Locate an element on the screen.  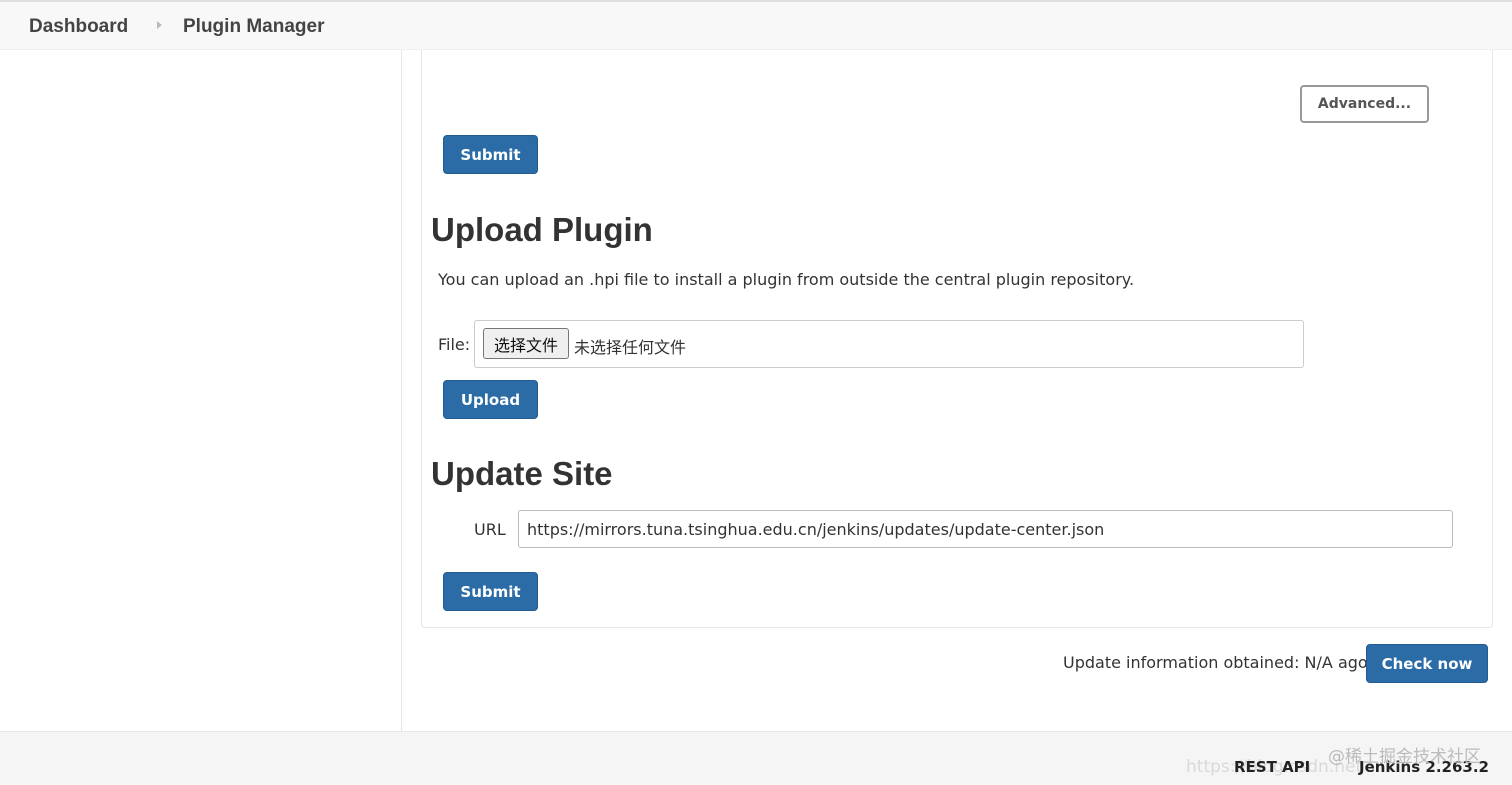
rest-api-link: REST API is located at coordinates (1272, 767).